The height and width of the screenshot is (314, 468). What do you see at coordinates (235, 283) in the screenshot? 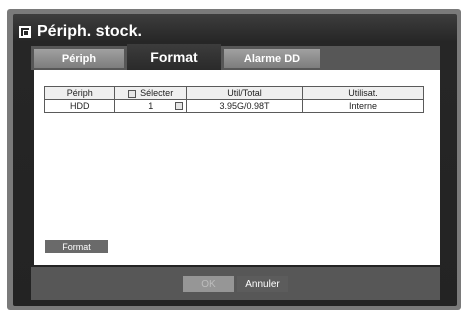
I see `footer-bar` at bounding box center [235, 283].